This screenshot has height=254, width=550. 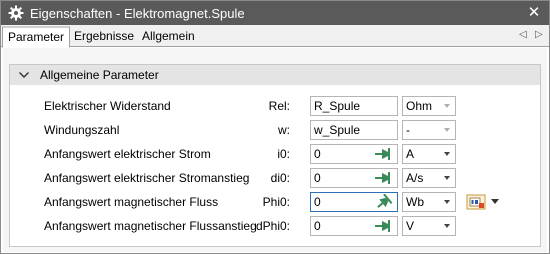 What do you see at coordinates (279, 106) in the screenshot?
I see `parameter-symbol: Rel:` at bounding box center [279, 106].